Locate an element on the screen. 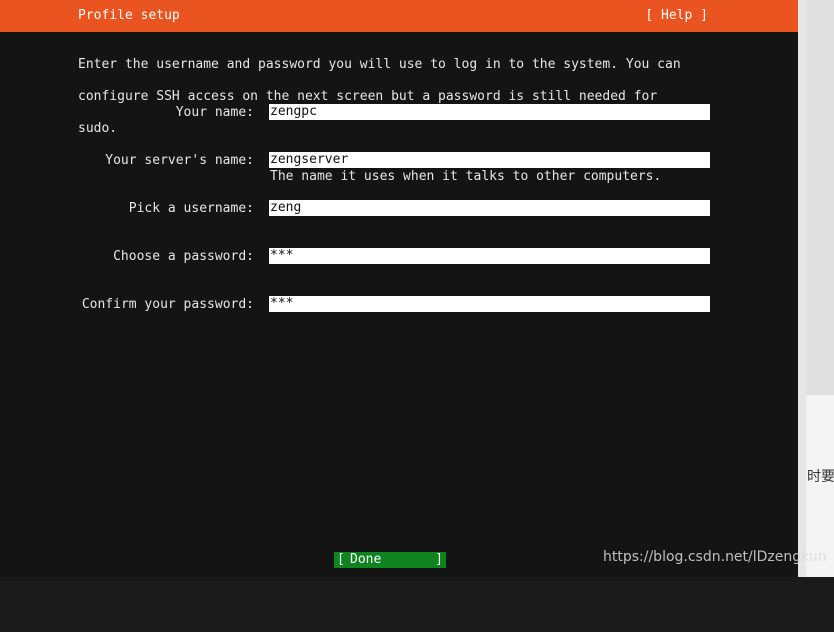 This screenshot has width=834, height=632. done-bracket-right: ] is located at coordinates (439, 559).